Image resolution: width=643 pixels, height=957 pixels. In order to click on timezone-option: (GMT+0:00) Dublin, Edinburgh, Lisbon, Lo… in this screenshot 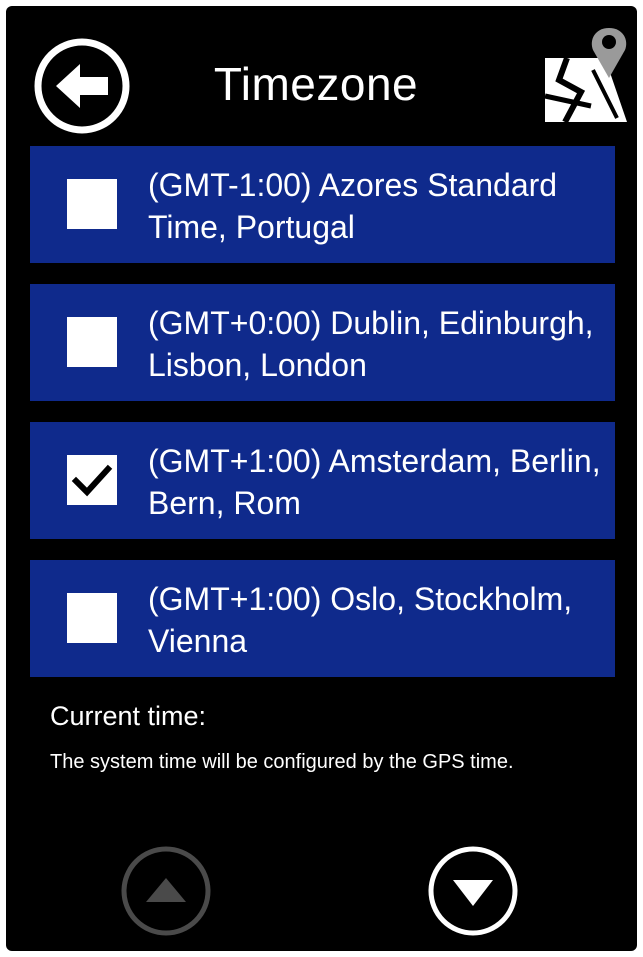, I will do `click(322, 342)`.